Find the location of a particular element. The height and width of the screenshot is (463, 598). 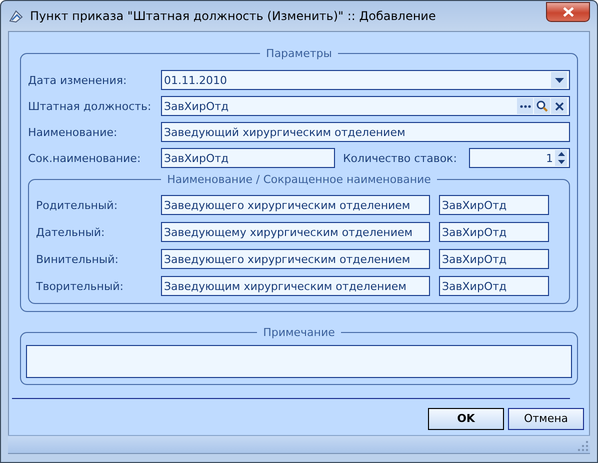

field-label: Дата изменения: is located at coordinates (78, 80).